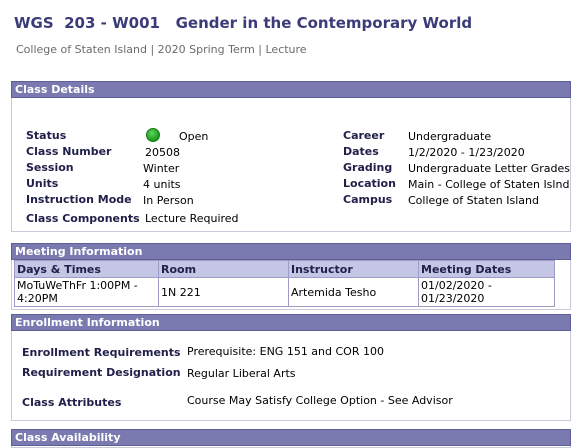 This screenshot has width=575, height=448. What do you see at coordinates (368, 199) in the screenshot?
I see `campus-label: Campus` at bounding box center [368, 199].